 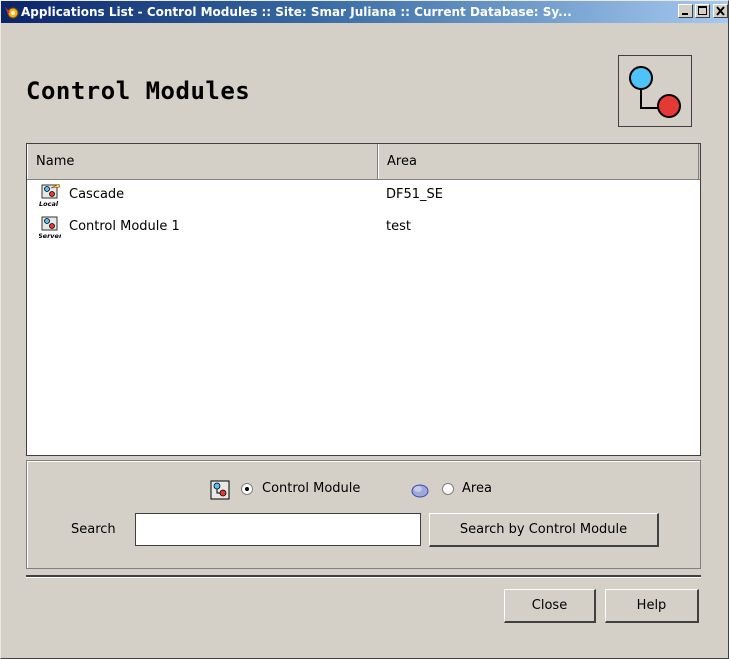 I want to click on area-icon, so click(x=420, y=490).